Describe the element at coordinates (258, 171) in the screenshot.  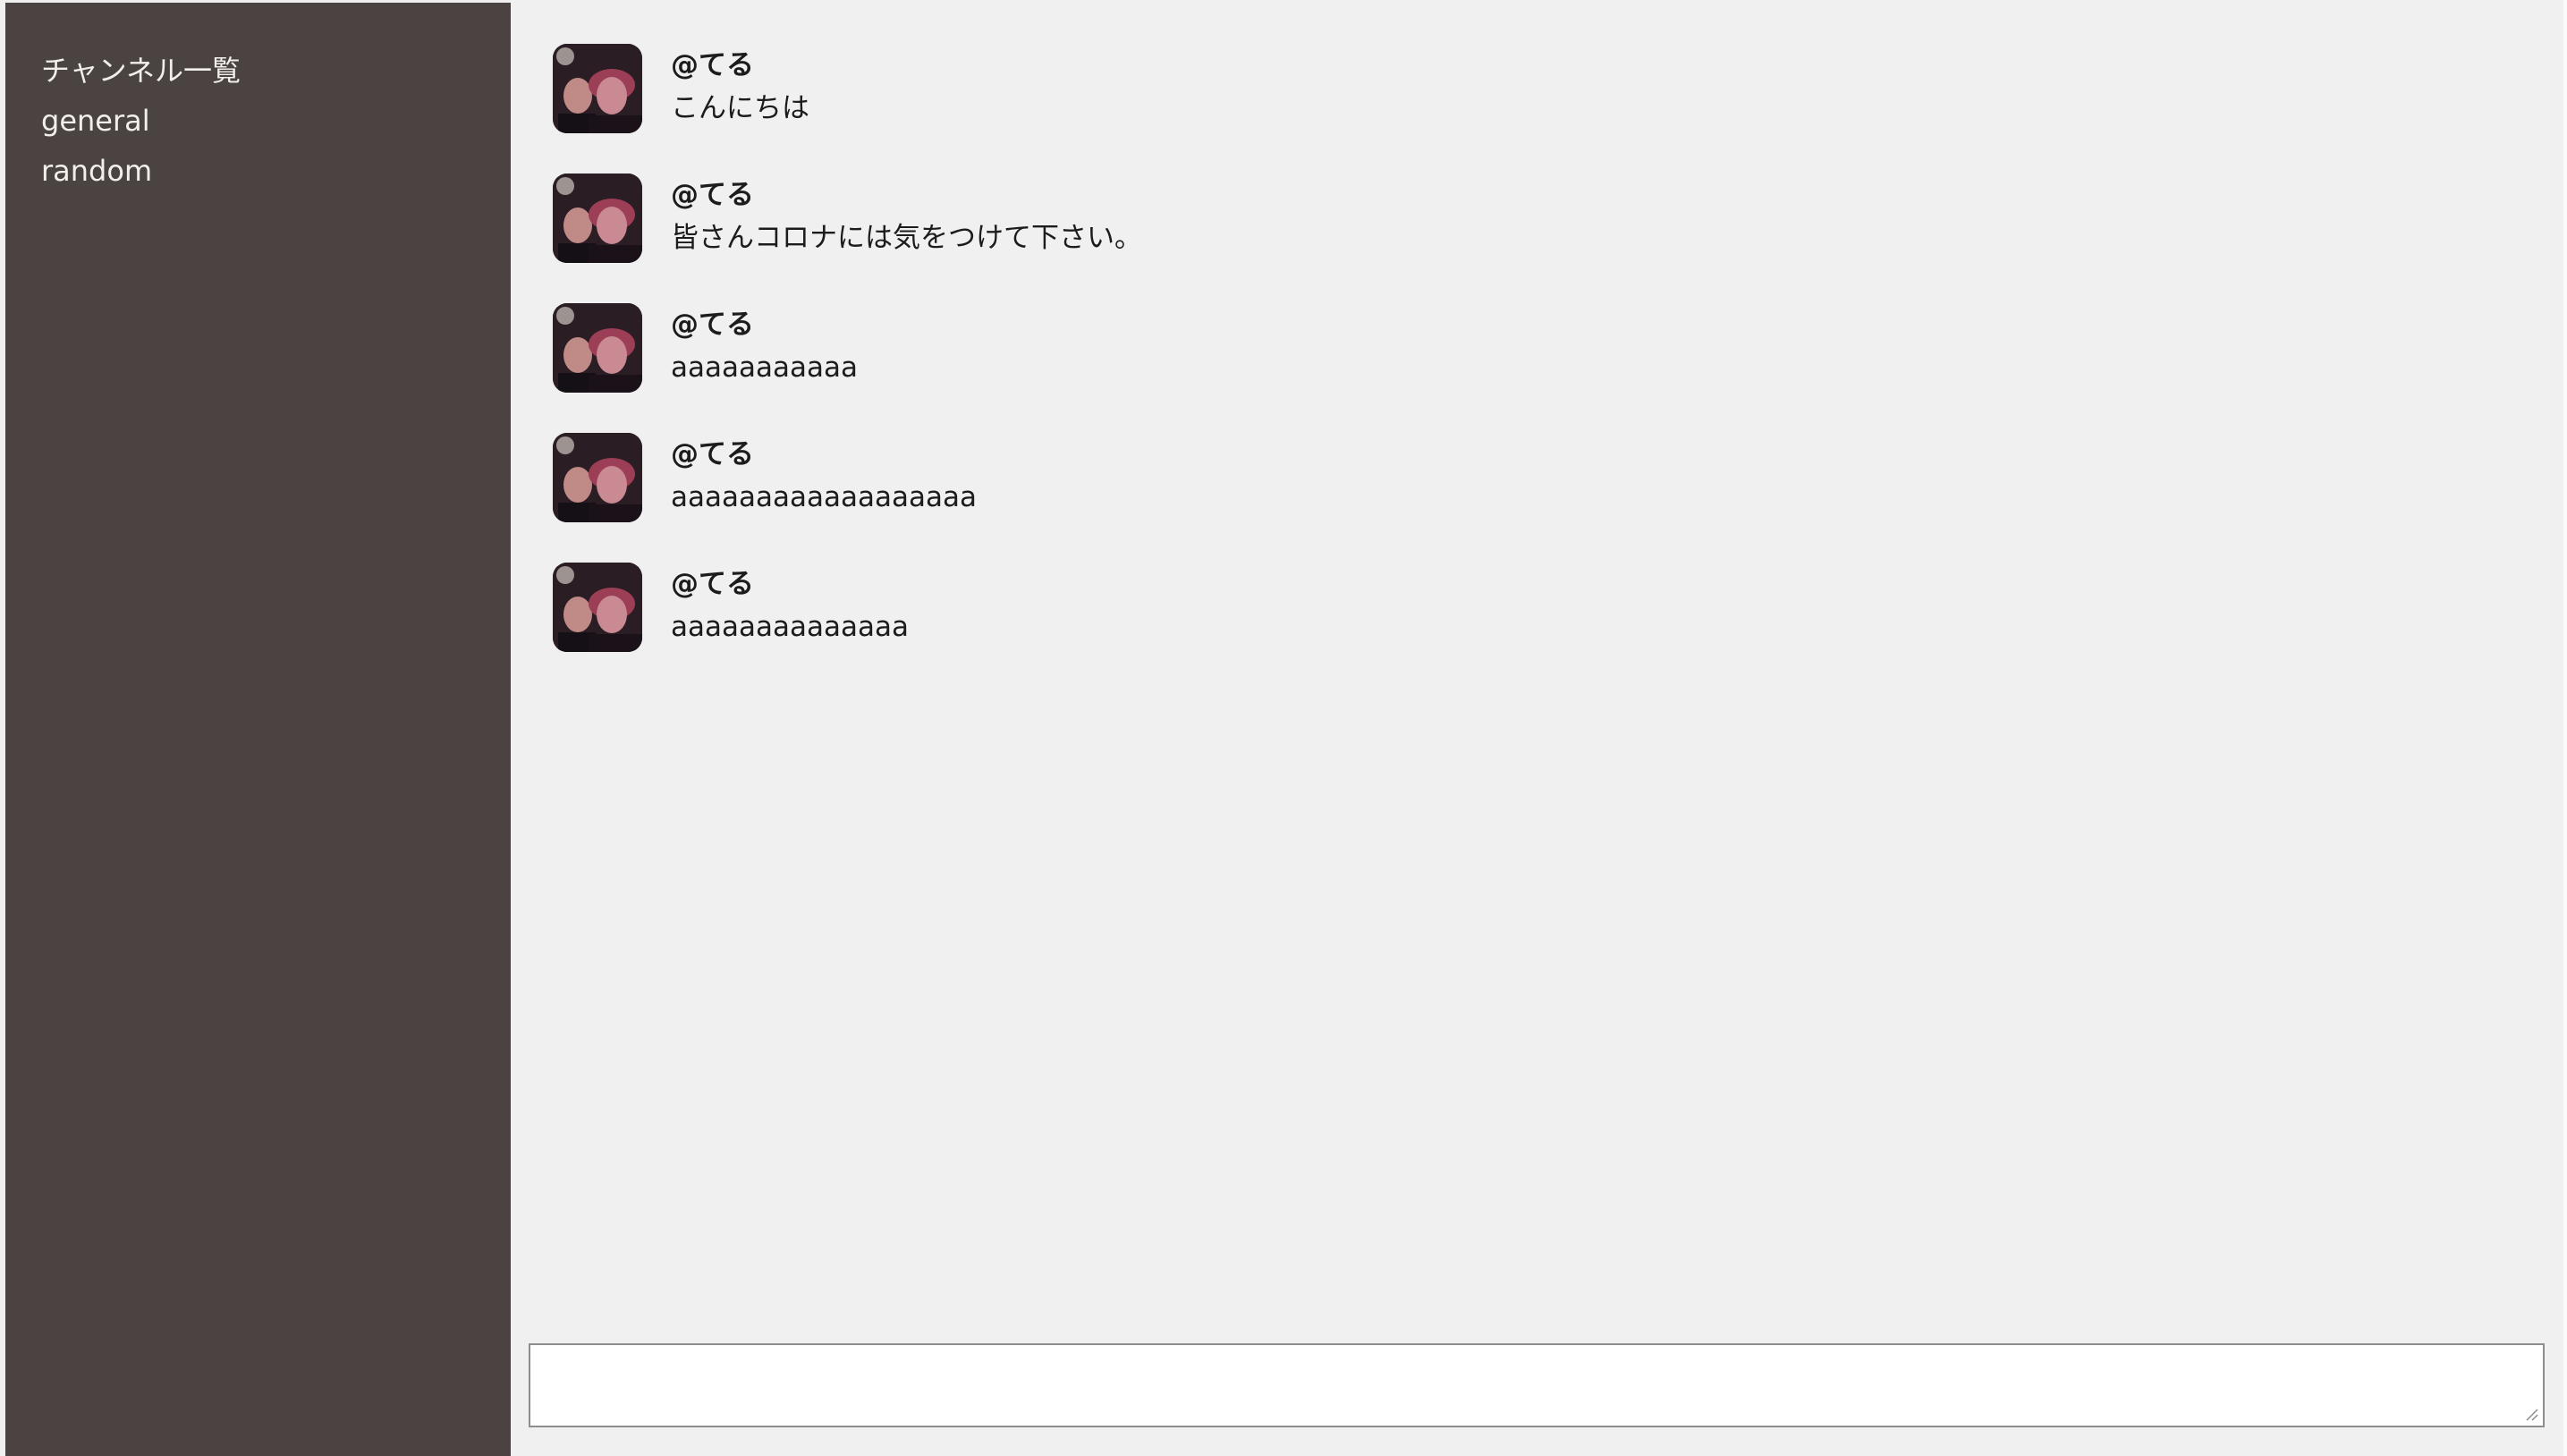
I see `channel-item-random: random` at that location.